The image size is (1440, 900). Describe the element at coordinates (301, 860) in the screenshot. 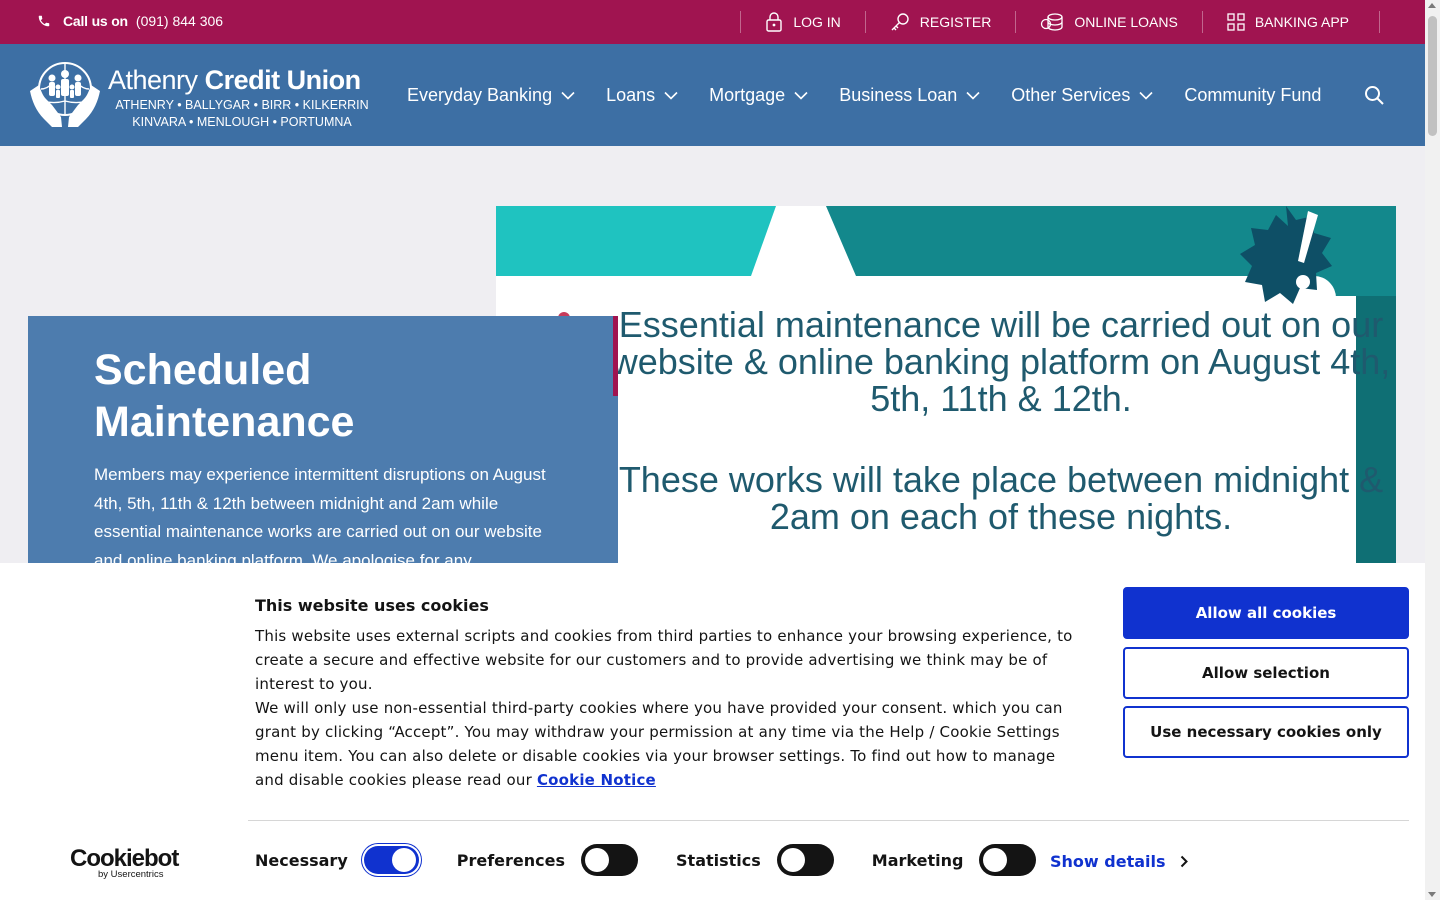

I see `necessary-label: Necessary` at that location.